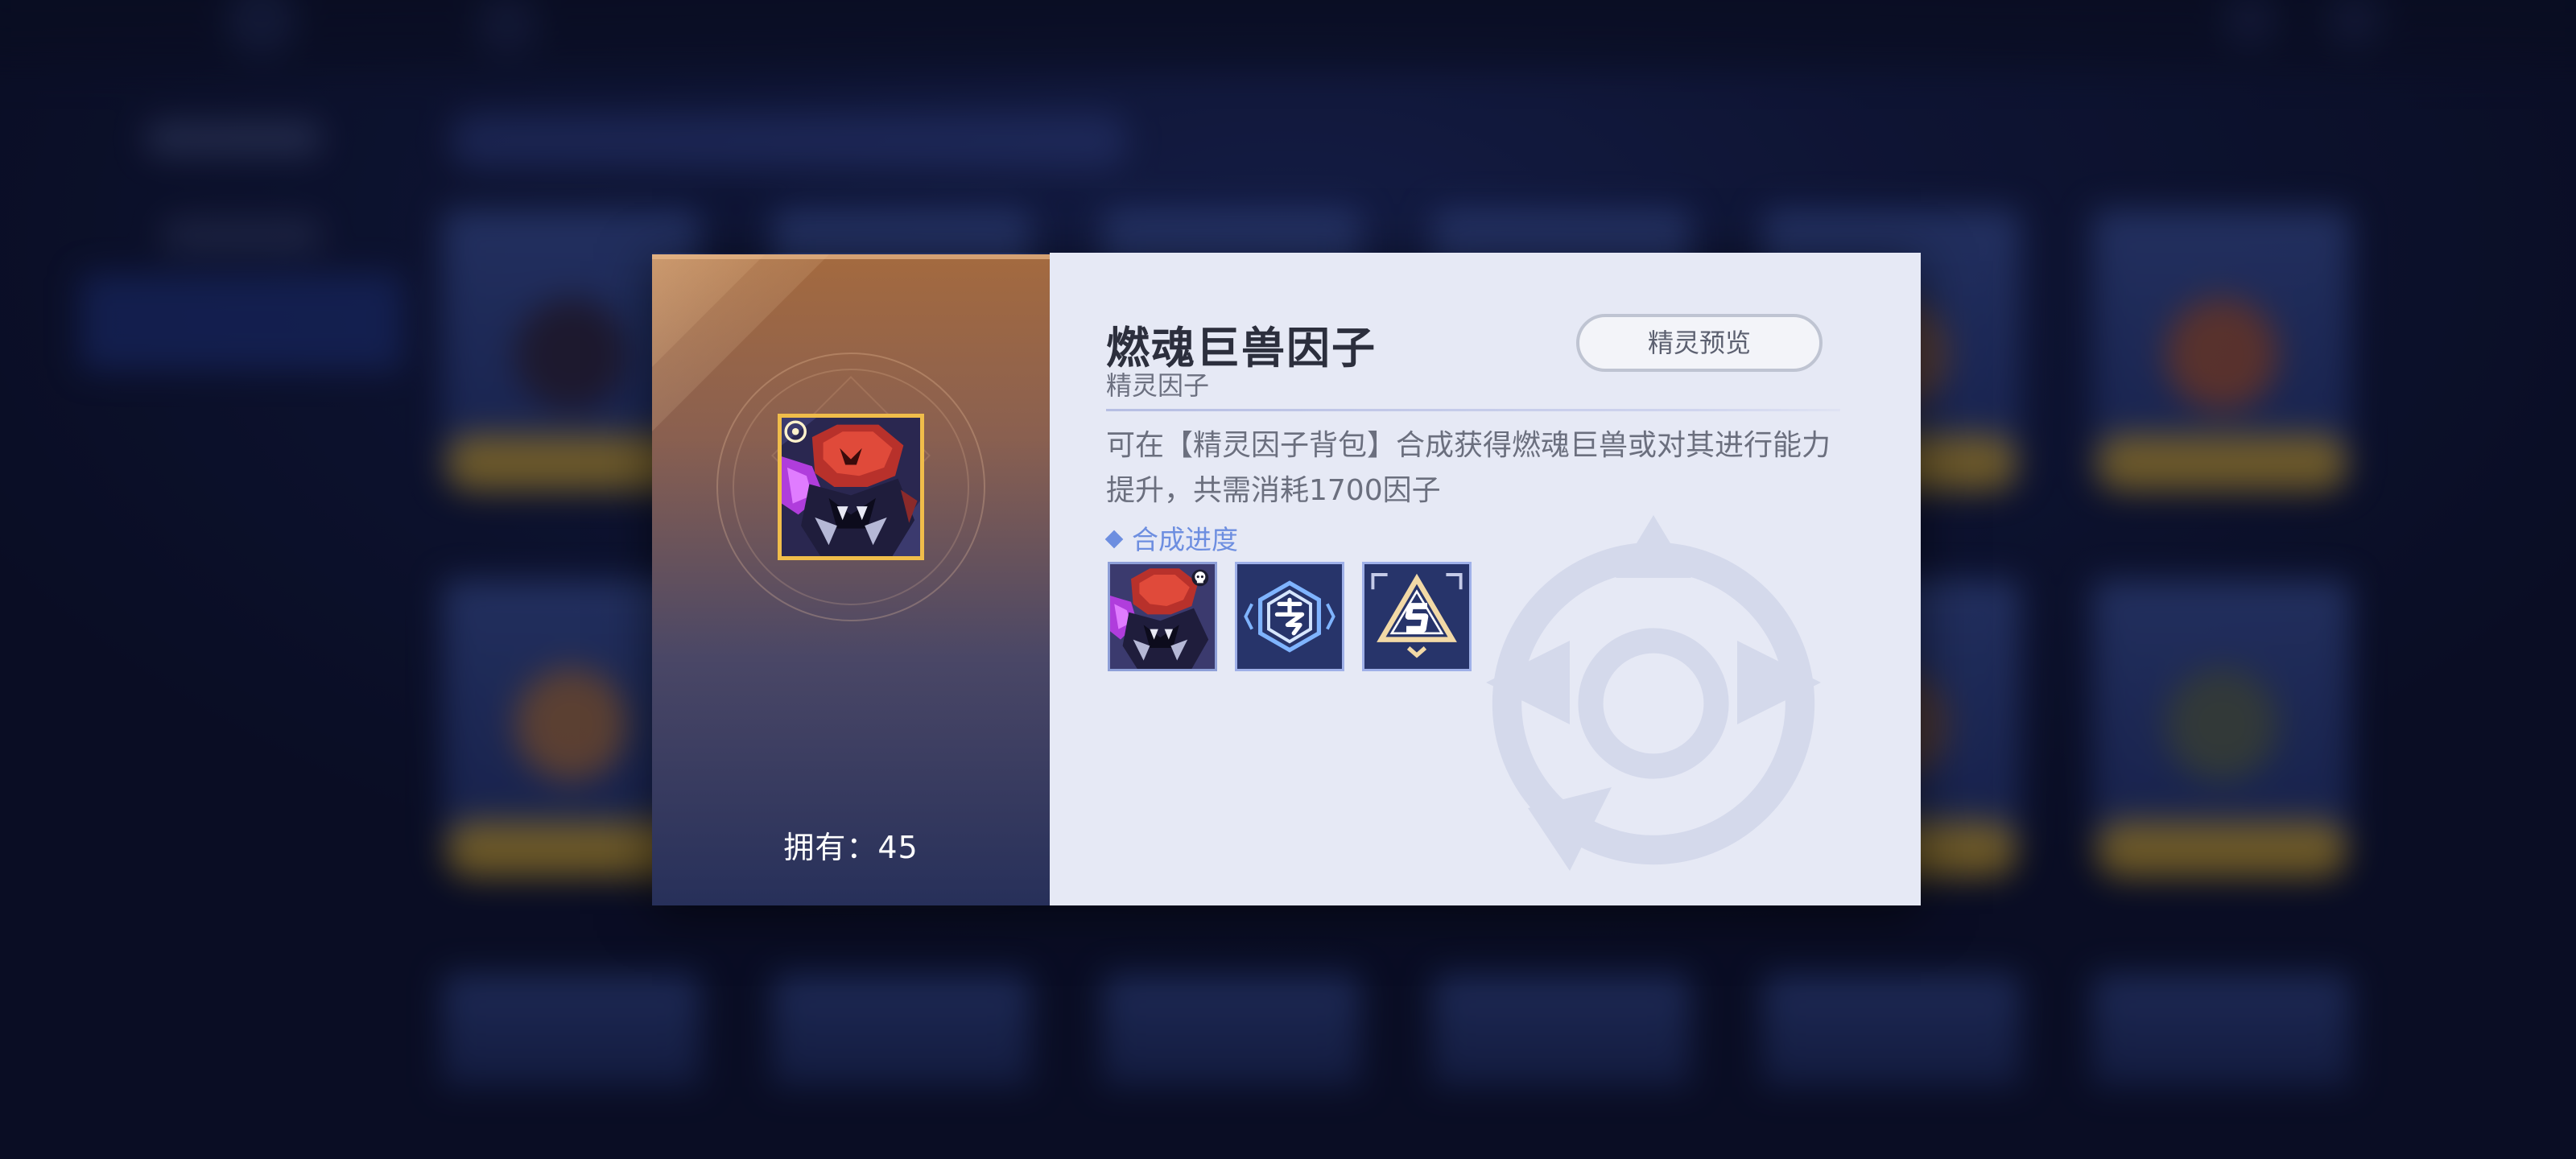 The image size is (2576, 1159). Describe the element at coordinates (1468, 468) in the screenshot. I see `item-description: 可在【精灵因子背包】合成获得燃魂巨兽或对其进行能力提升，共需消耗1700因子` at that location.